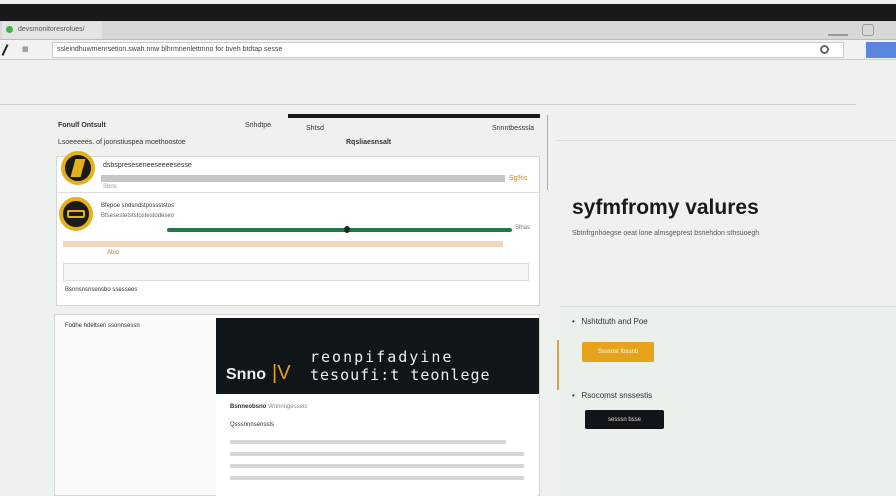  What do you see at coordinates (246, 374) in the screenshot?
I see `brand-name: Snno` at bounding box center [246, 374].